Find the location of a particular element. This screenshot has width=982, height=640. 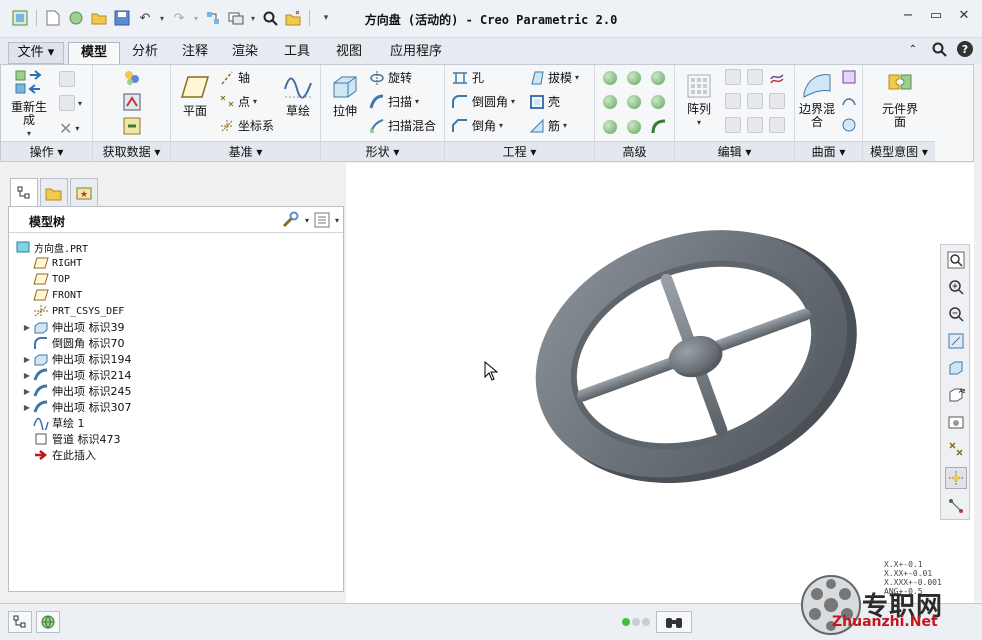

toggle-navigator-button is located at coordinates (20, 622).